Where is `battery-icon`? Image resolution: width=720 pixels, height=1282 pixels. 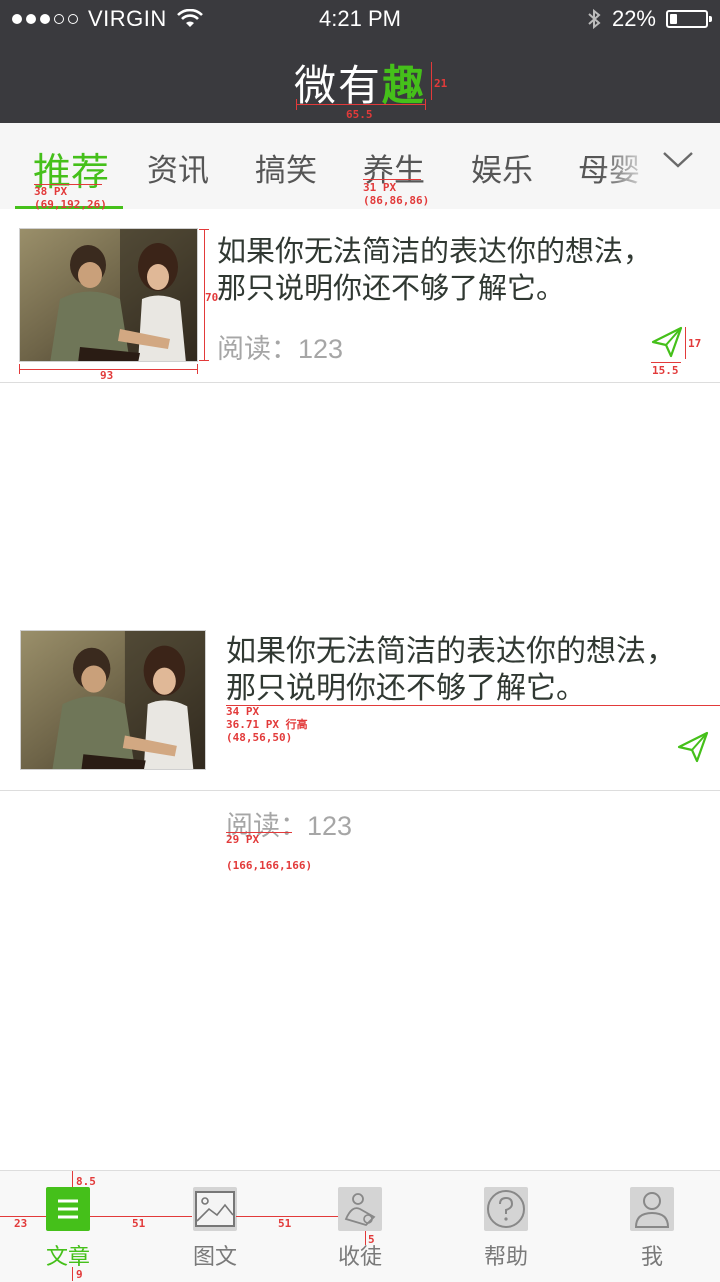 battery-icon is located at coordinates (689, 19).